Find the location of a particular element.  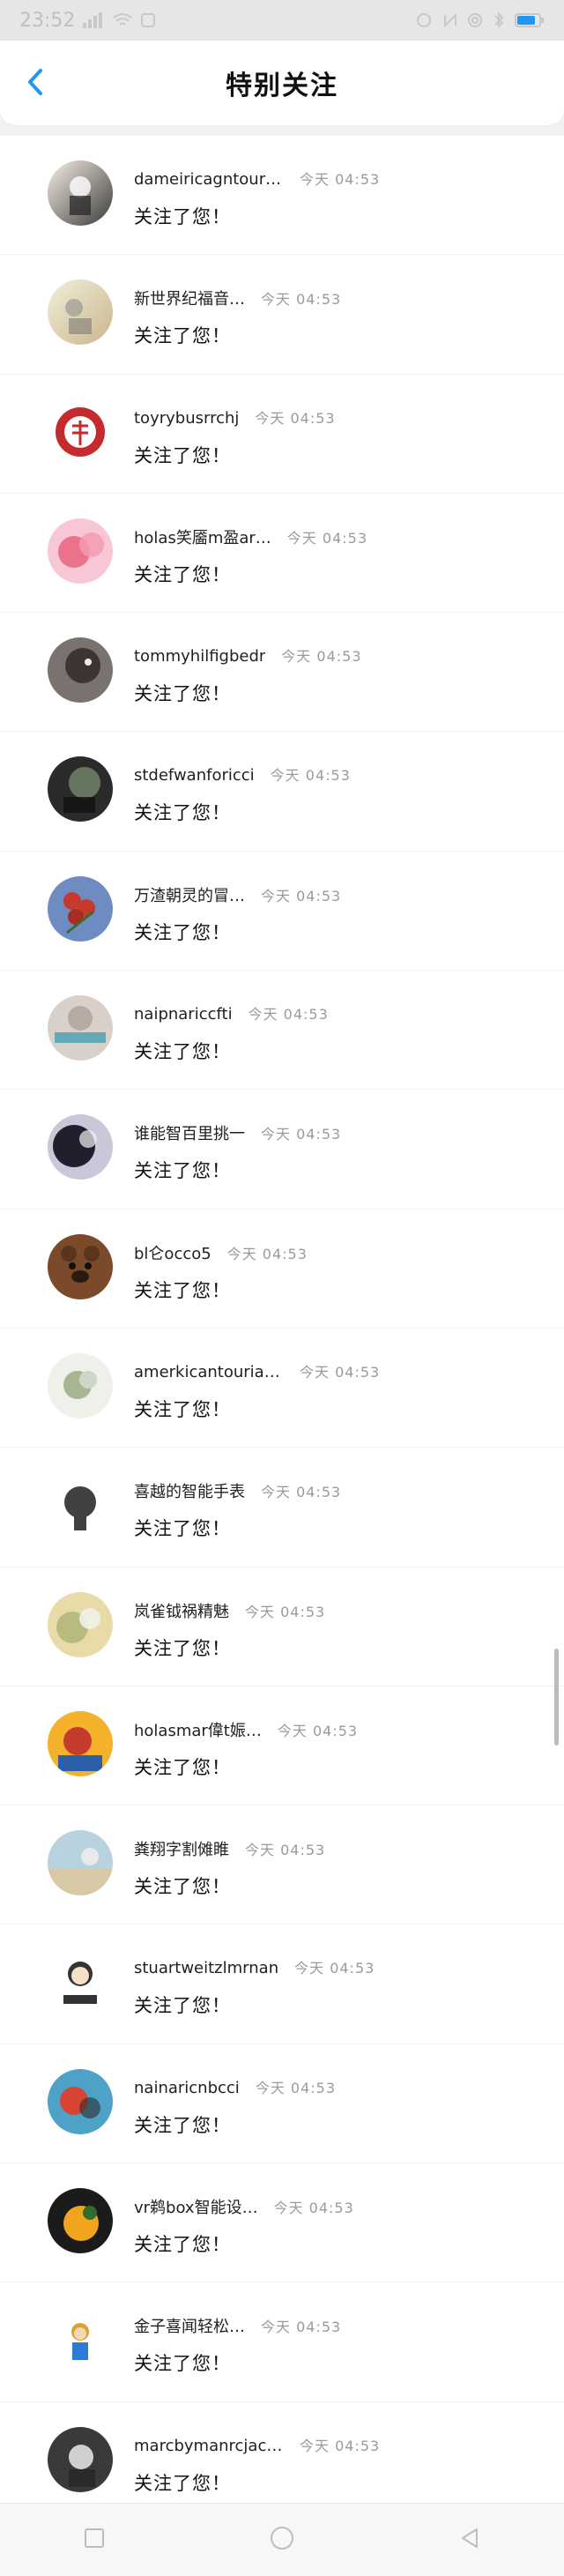

scrollbar is located at coordinates (556, 1698).